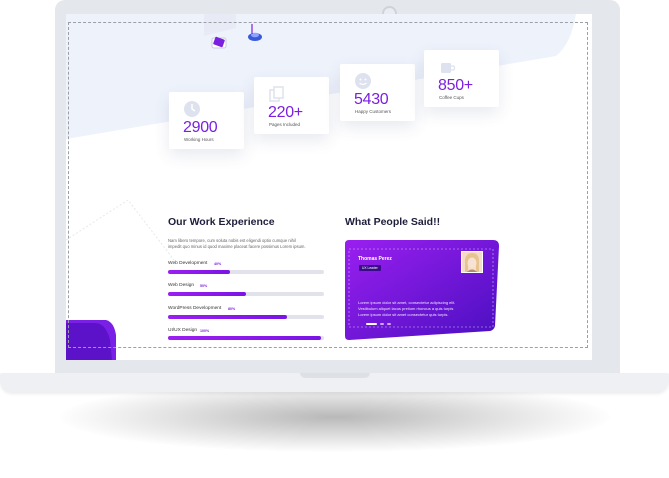 Image resolution: width=669 pixels, height=478 pixels. I want to click on laptop-notch, so click(335, 375).